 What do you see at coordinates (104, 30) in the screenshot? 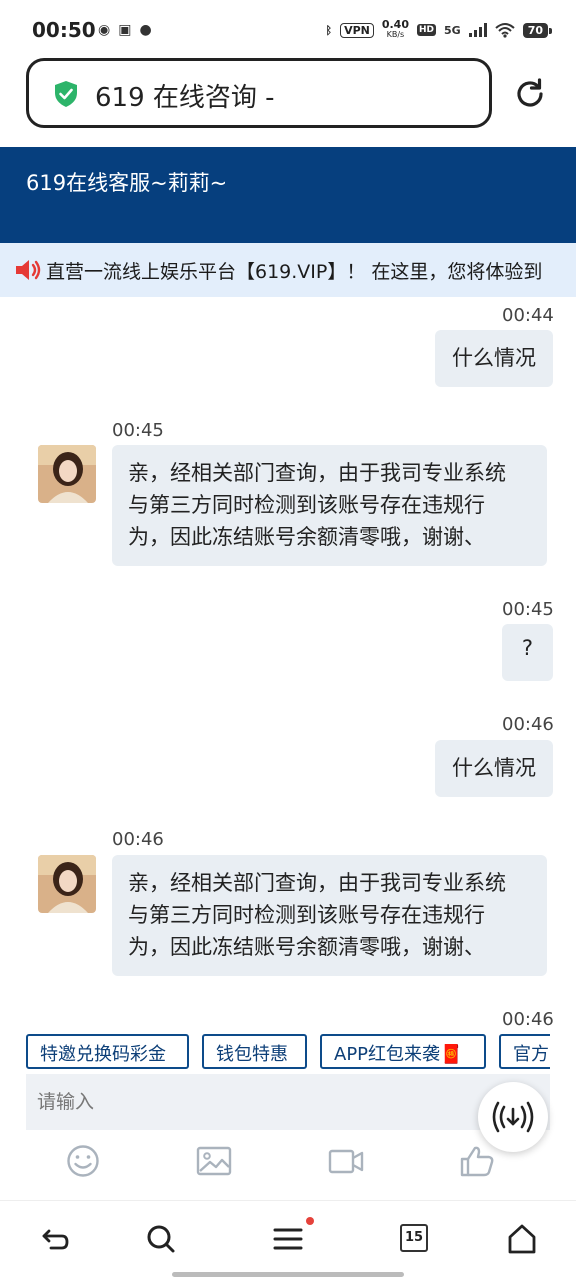
I see `app-notification-icon: ◉` at bounding box center [104, 30].